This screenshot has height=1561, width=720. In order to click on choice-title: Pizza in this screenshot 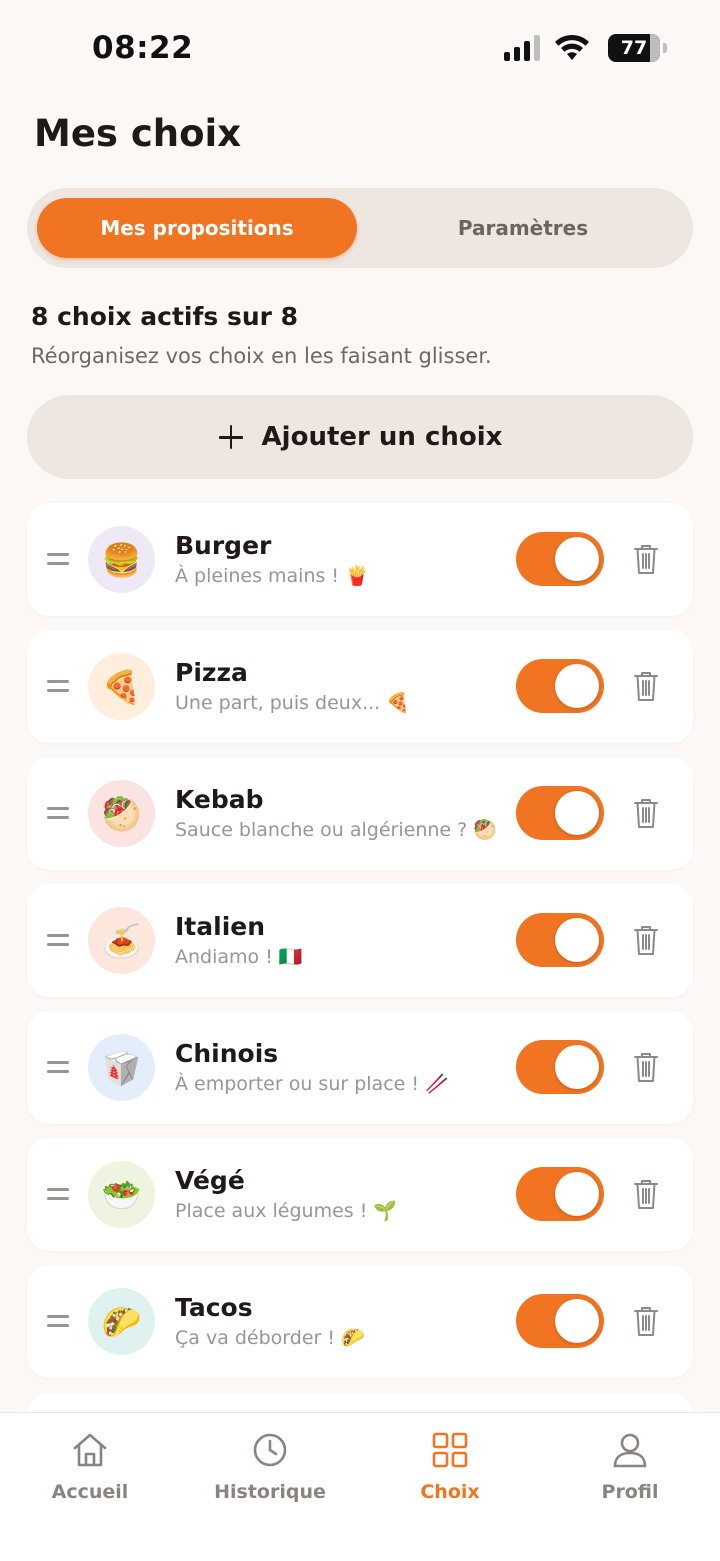, I will do `click(211, 672)`.